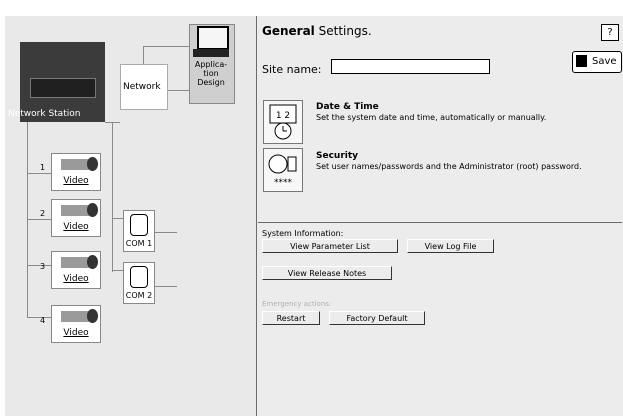 The height and width of the screenshot is (416, 623). I want to click on network-station-label: Network Station, so click(44, 114).